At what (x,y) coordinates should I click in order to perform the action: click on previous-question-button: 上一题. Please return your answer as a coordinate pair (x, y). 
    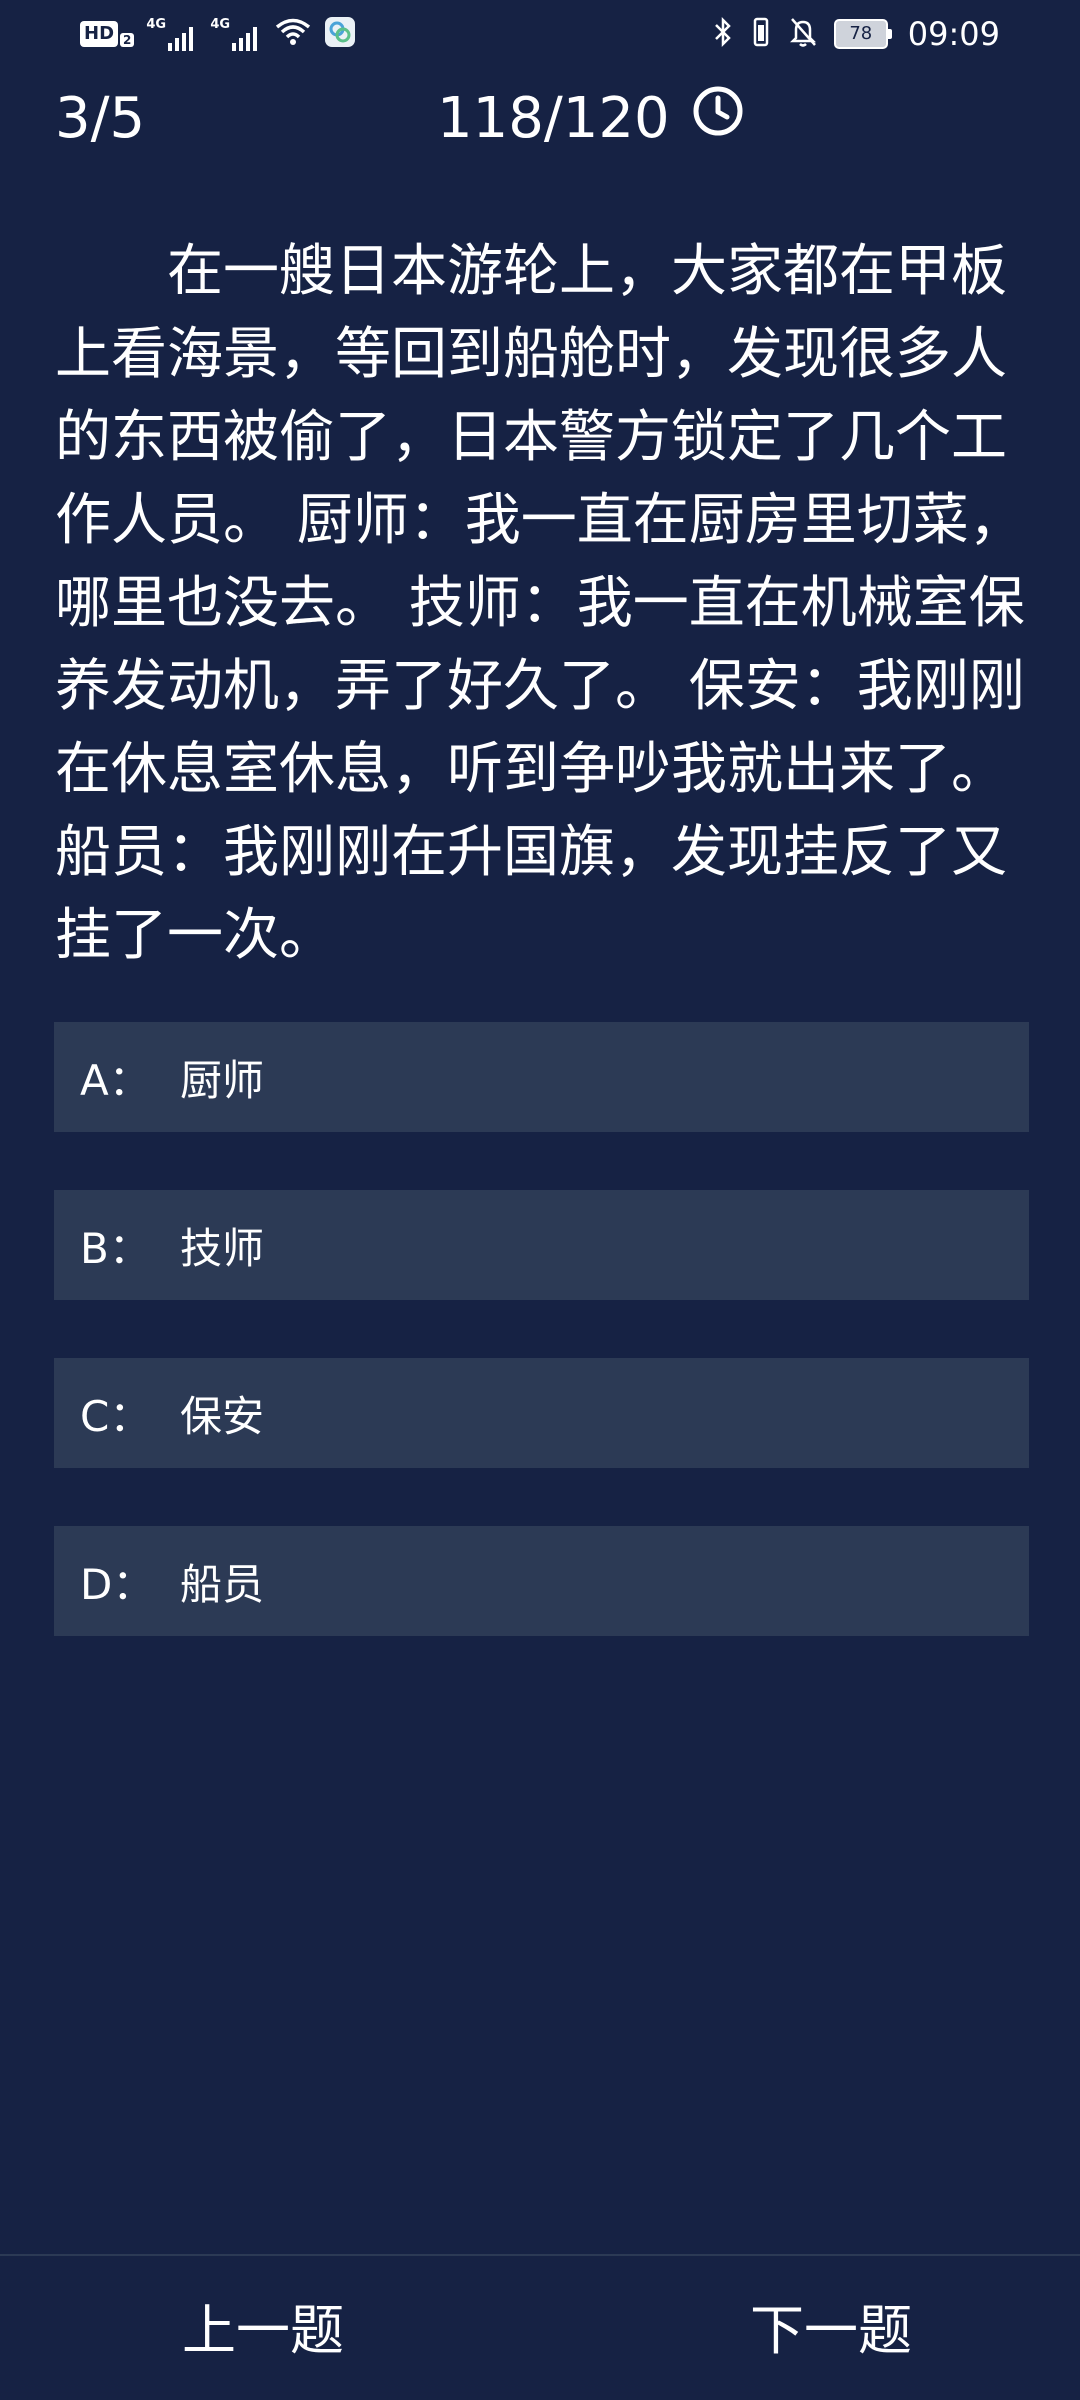
    Looking at the image, I should click on (263, 2331).